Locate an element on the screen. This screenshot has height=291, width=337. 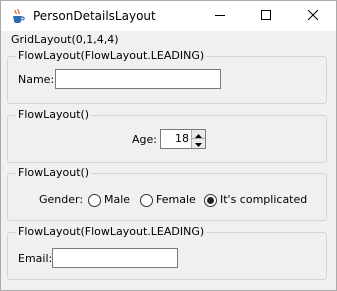
java-cup-icon is located at coordinates (18, 16).